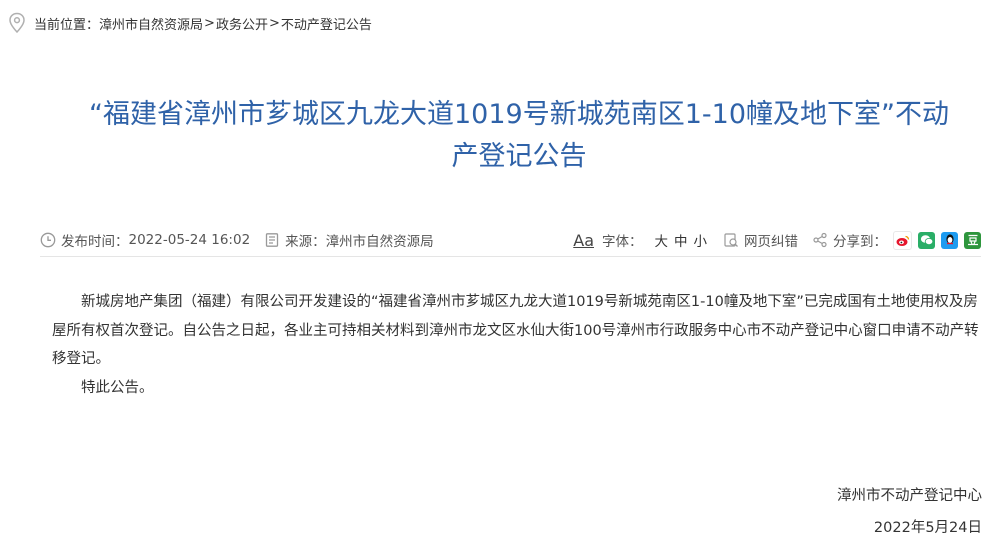 This screenshot has width=998, height=547. Describe the element at coordinates (583, 240) in the screenshot. I see `font-size-icon: Aa` at that location.